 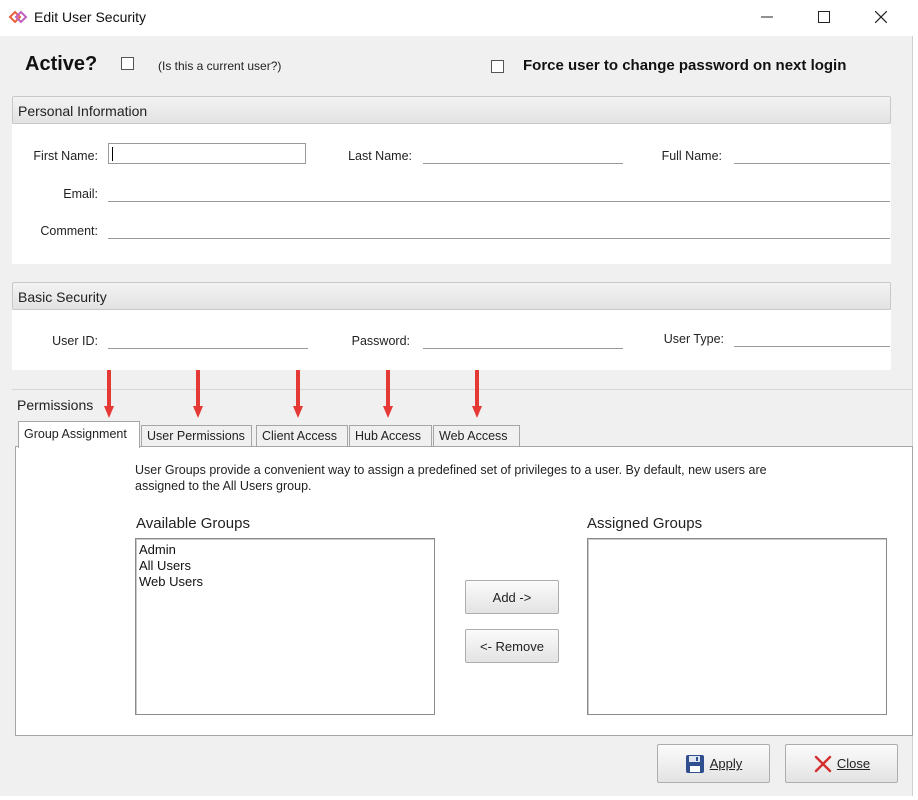 What do you see at coordinates (285, 550) in the screenshot?
I see `list-item: Admin` at bounding box center [285, 550].